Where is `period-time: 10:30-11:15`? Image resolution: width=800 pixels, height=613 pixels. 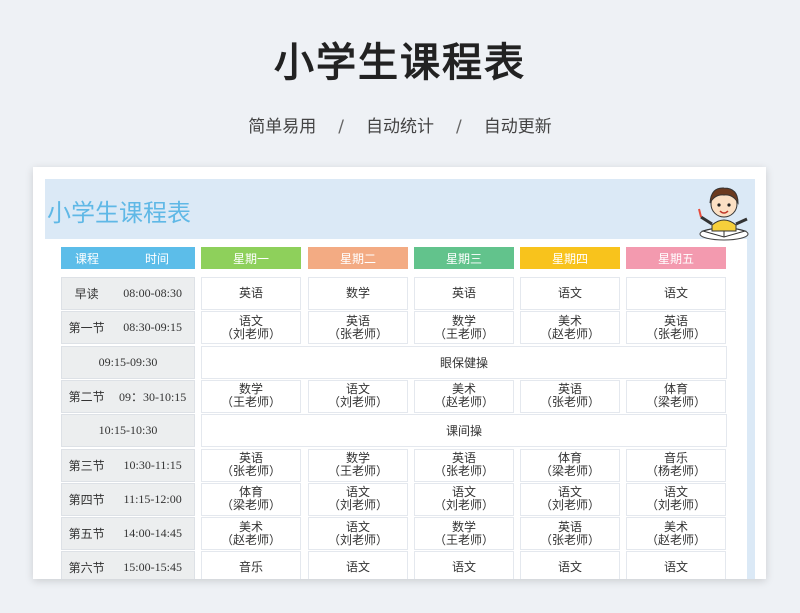 period-time: 10:30-11:15 is located at coordinates (152, 464).